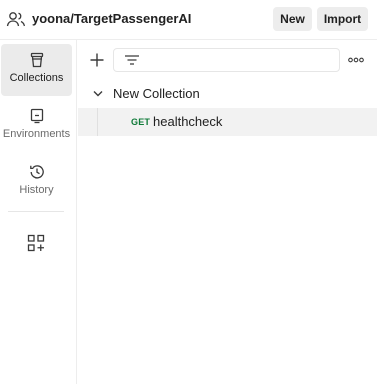 This screenshot has width=377, height=384. I want to click on sidebar-item-environments: Environments, so click(36, 126).